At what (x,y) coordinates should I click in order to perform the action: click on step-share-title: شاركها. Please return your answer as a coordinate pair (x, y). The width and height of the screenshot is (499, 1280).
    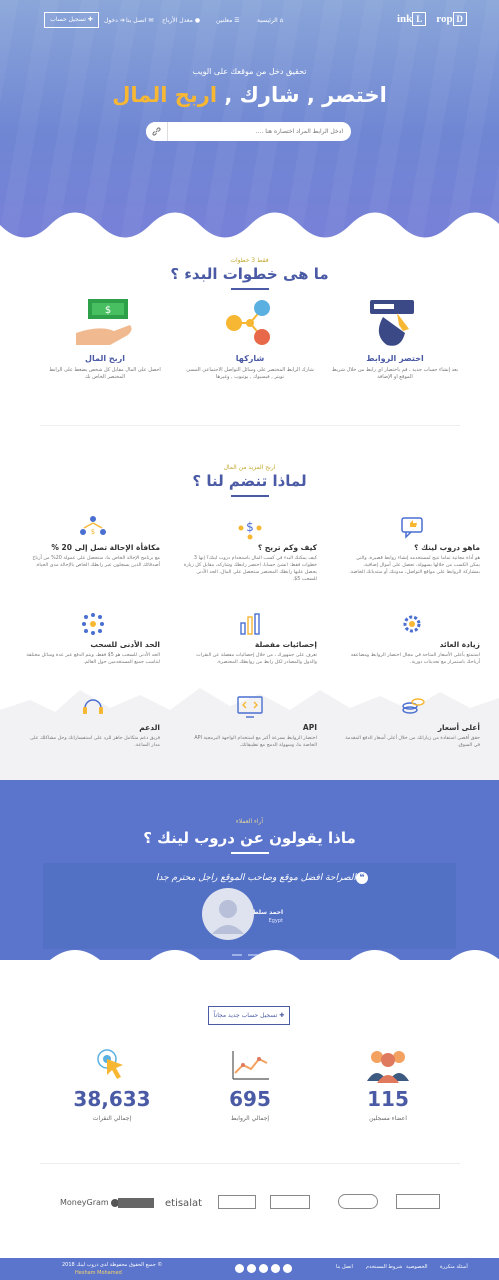
    Looking at the image, I should click on (250, 358).